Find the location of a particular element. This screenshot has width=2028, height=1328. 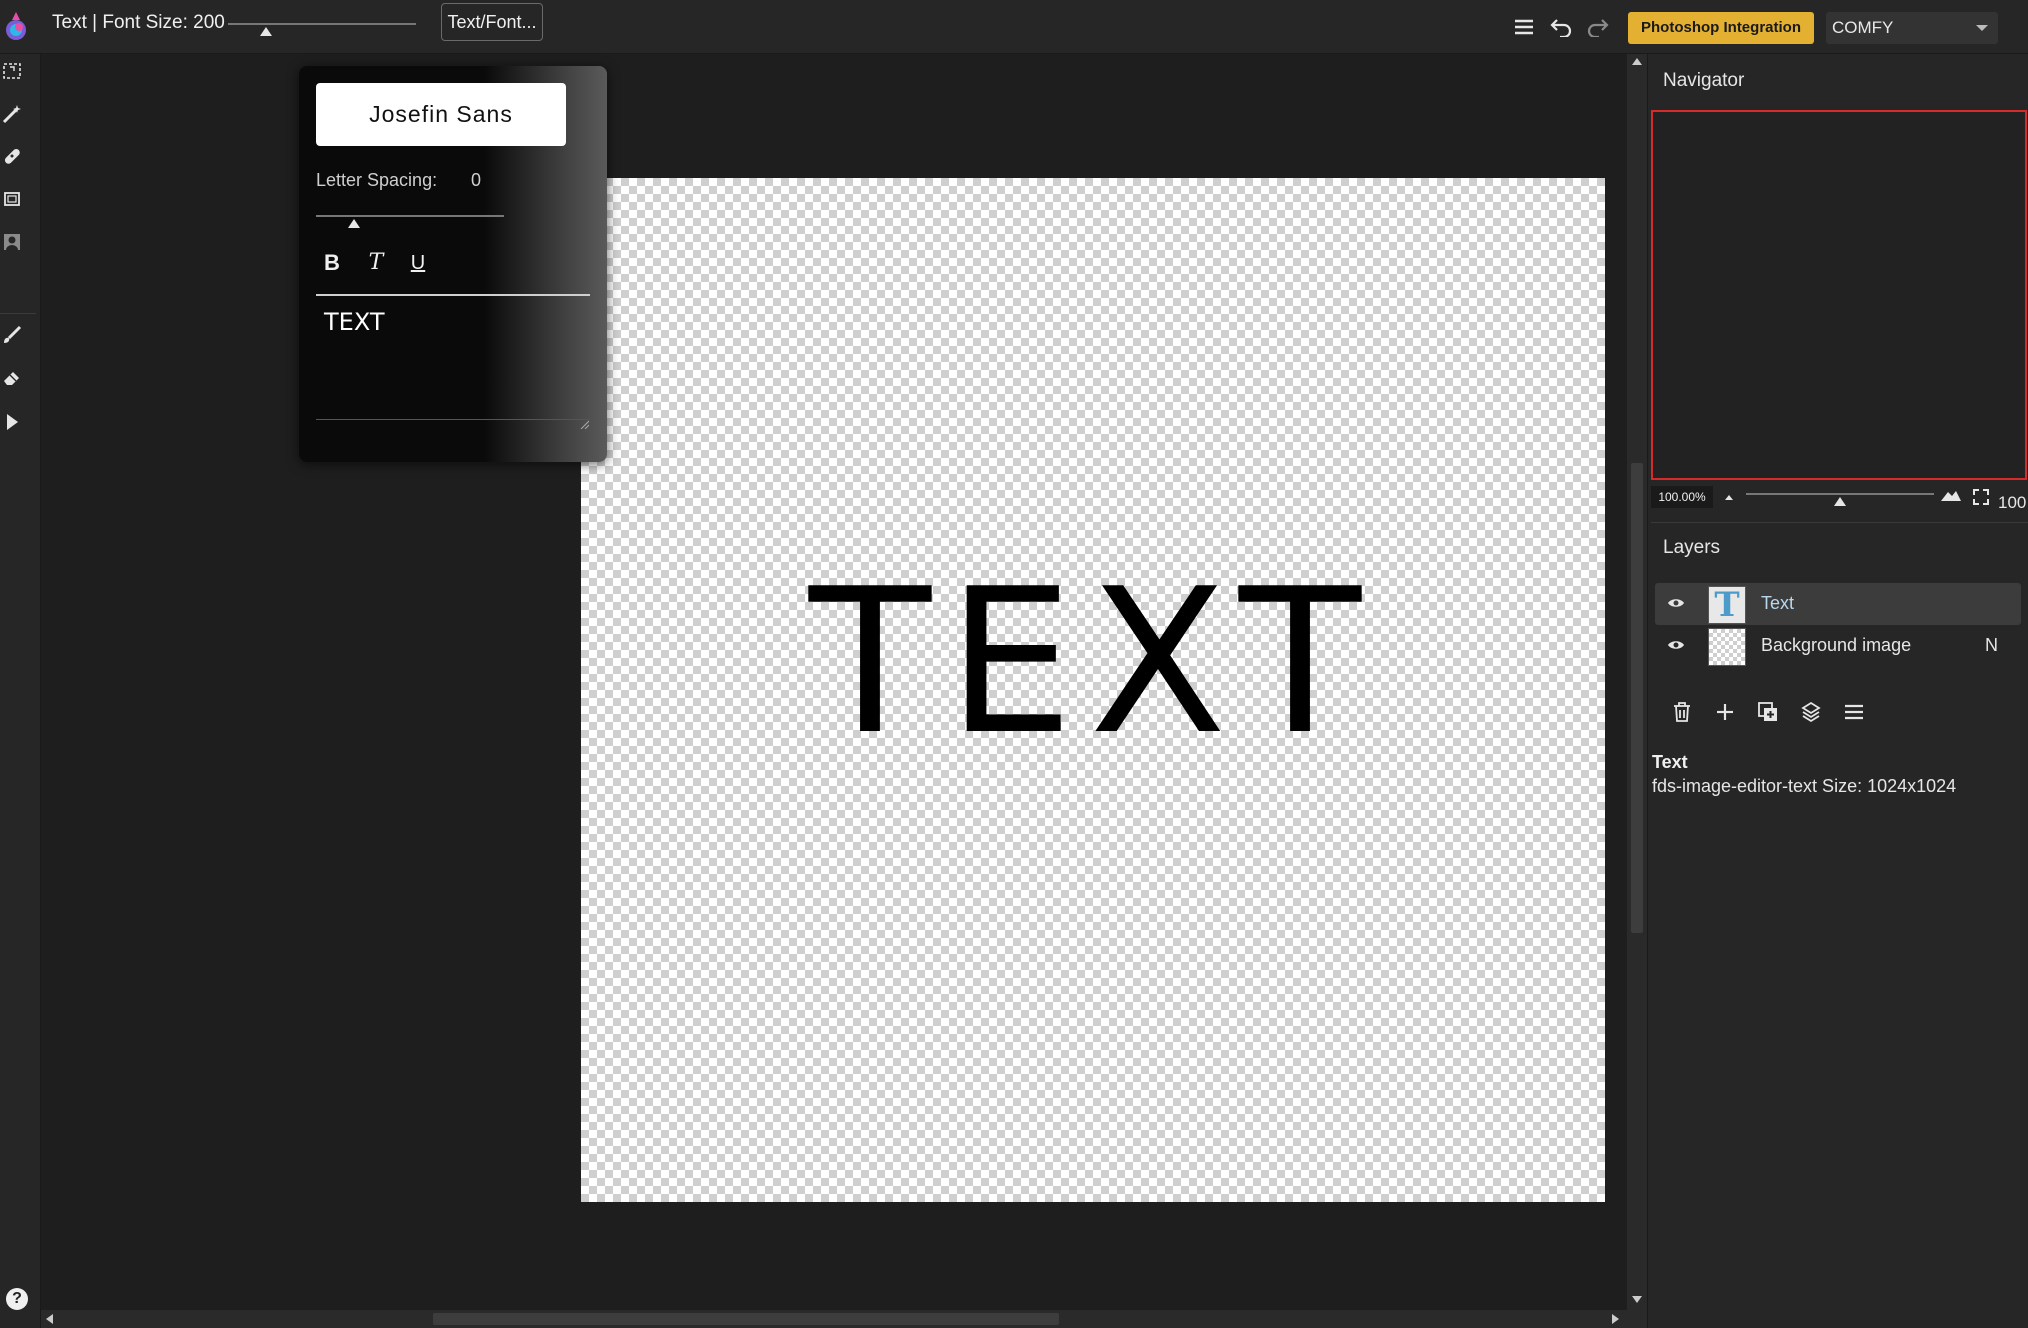

chevron-down-icon is located at coordinates (1982, 28).